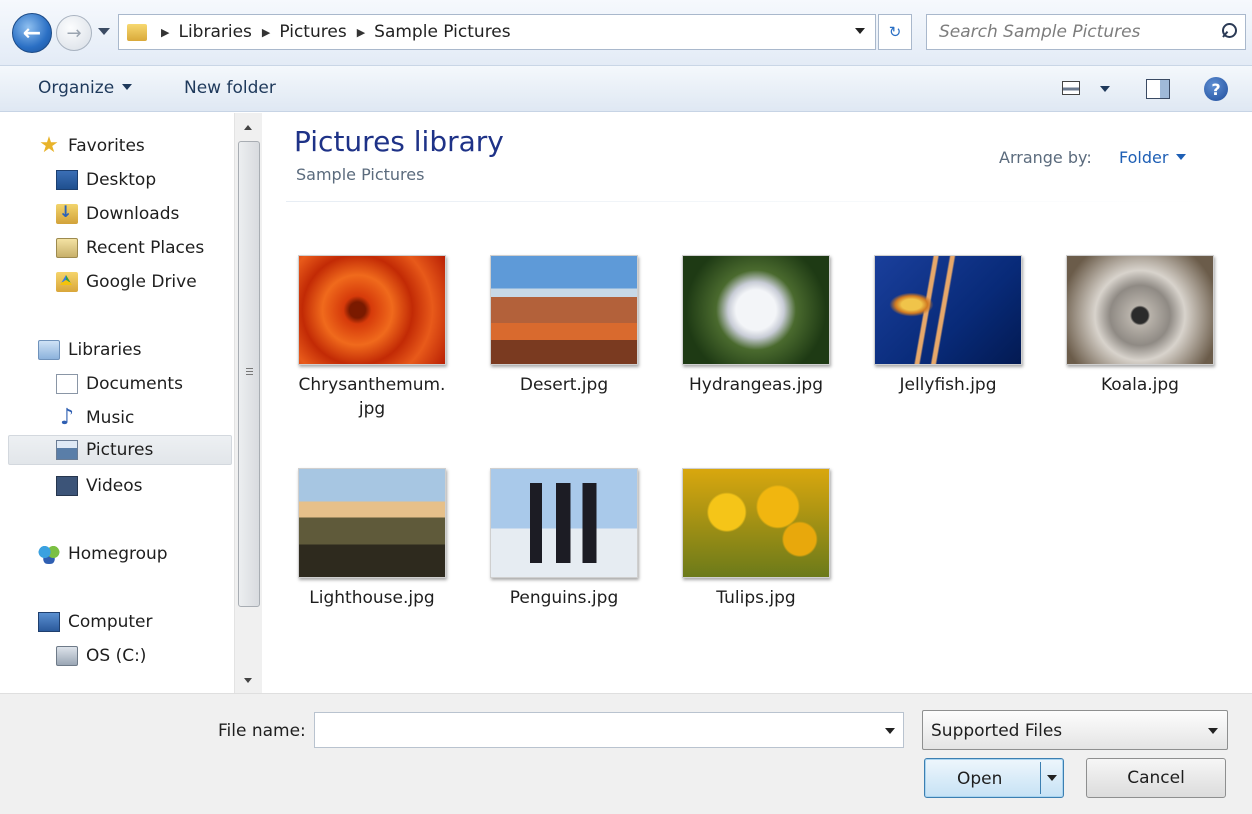 The height and width of the screenshot is (814, 1252). I want to click on file-name: Lighthouse.jpg, so click(372, 598).